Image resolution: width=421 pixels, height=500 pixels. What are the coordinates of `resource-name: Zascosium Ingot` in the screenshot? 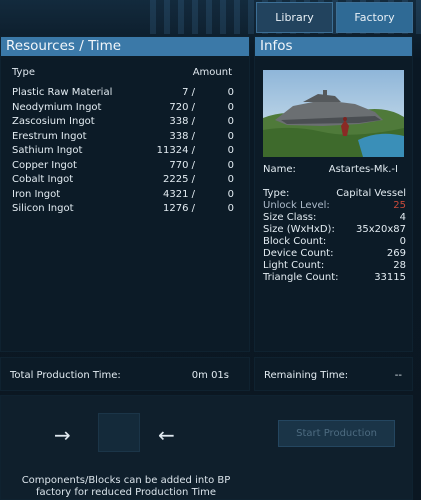 It's located at (53, 121).